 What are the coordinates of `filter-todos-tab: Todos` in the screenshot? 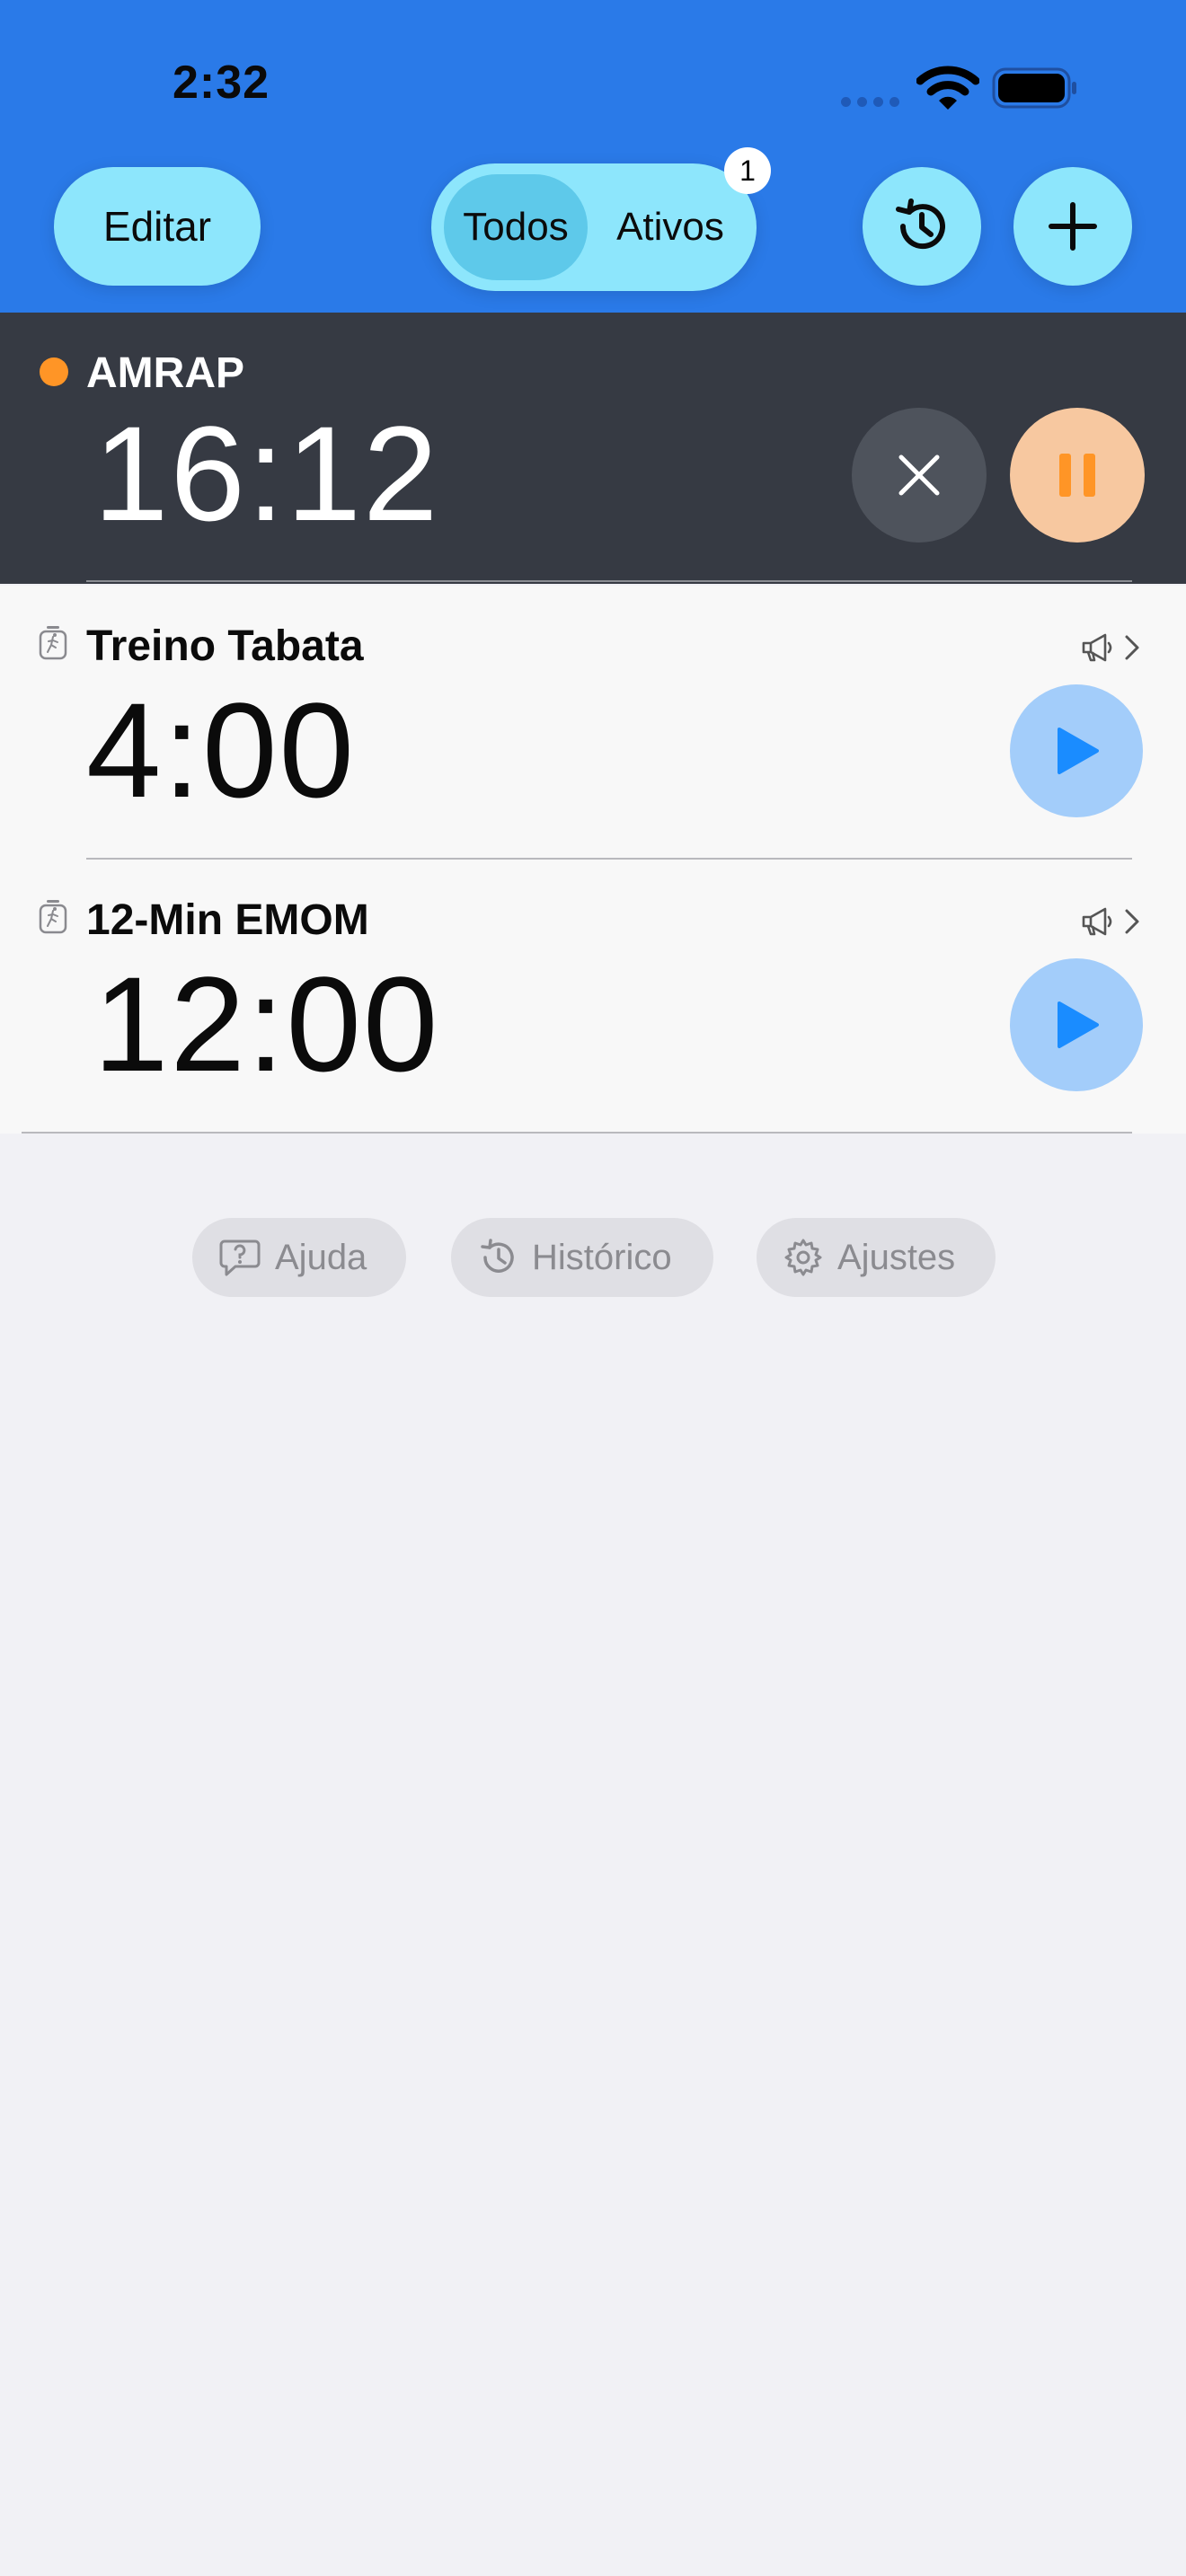 It's located at (516, 227).